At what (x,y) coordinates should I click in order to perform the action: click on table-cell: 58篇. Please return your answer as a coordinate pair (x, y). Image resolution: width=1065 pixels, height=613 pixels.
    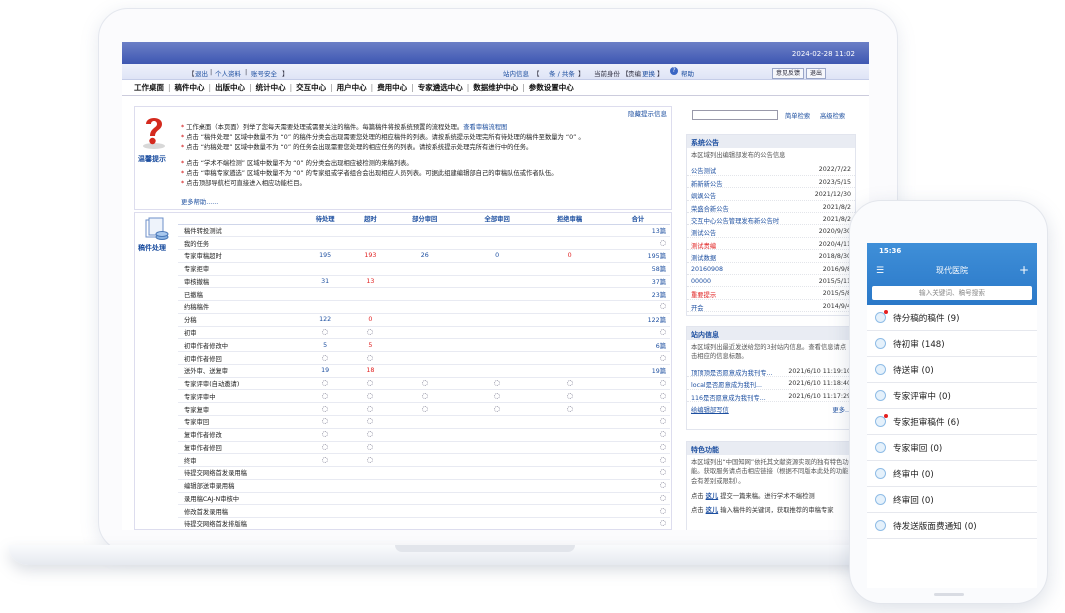
    Looking at the image, I should click on (637, 269).